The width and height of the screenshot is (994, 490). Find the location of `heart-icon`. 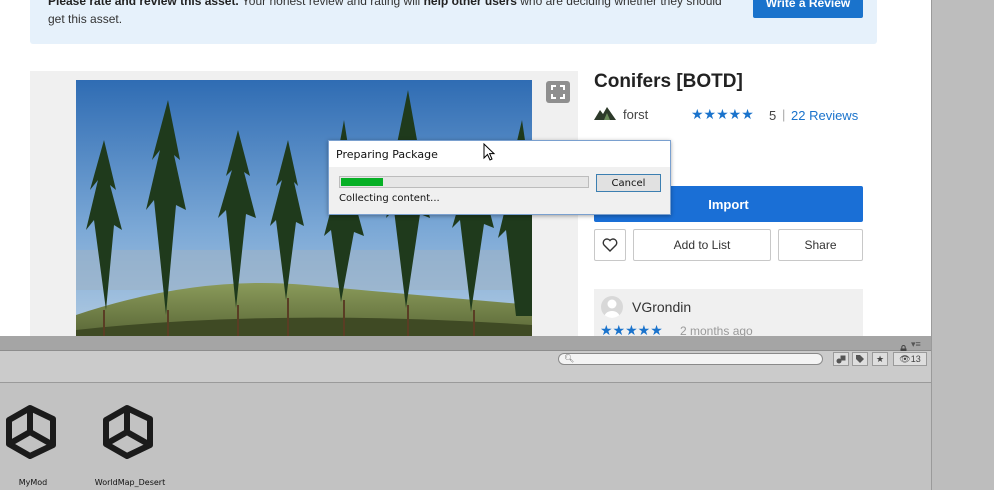

heart-icon is located at coordinates (610, 245).